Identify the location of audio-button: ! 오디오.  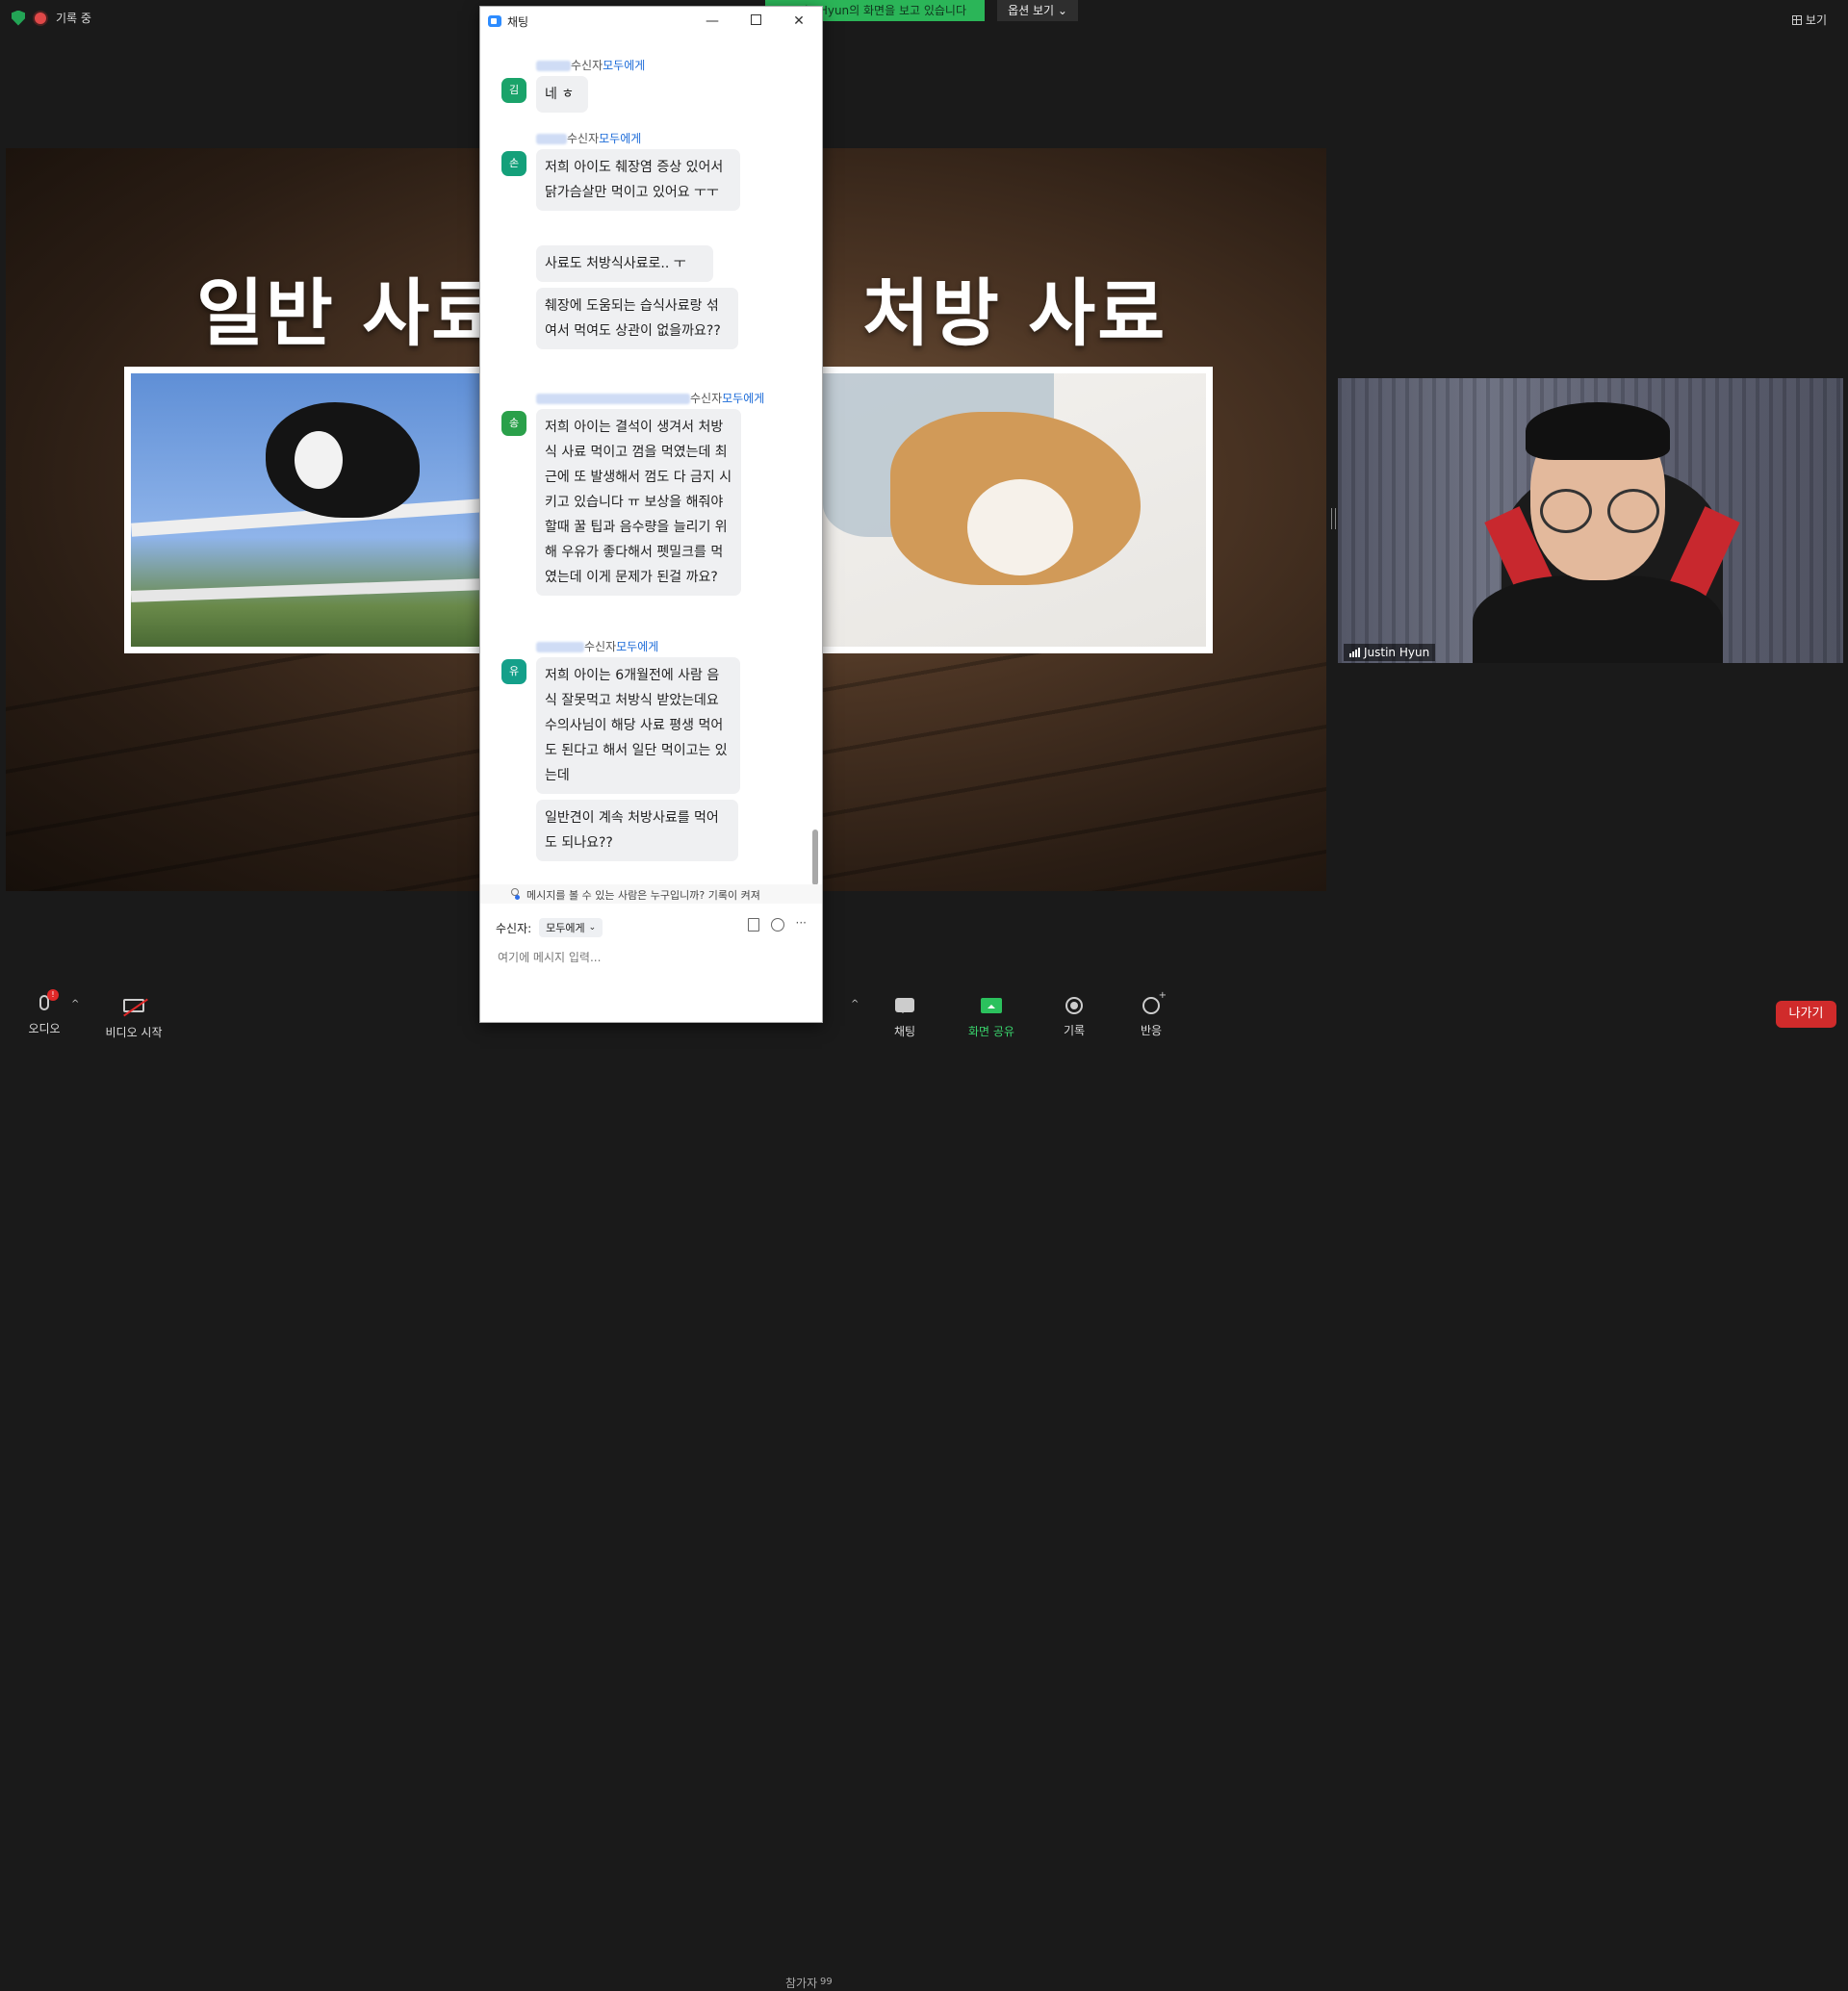
(44, 1013).